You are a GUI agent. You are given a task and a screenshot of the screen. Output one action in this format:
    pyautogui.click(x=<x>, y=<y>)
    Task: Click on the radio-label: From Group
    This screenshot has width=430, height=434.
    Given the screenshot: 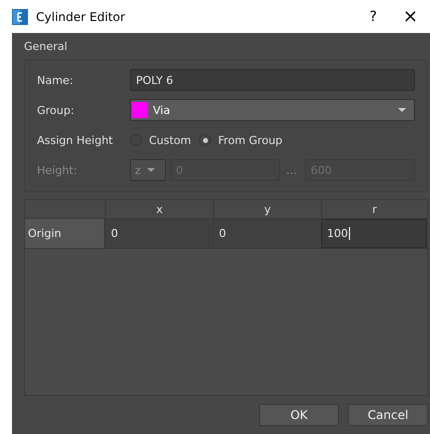 What is the action you would take?
    pyautogui.click(x=250, y=140)
    